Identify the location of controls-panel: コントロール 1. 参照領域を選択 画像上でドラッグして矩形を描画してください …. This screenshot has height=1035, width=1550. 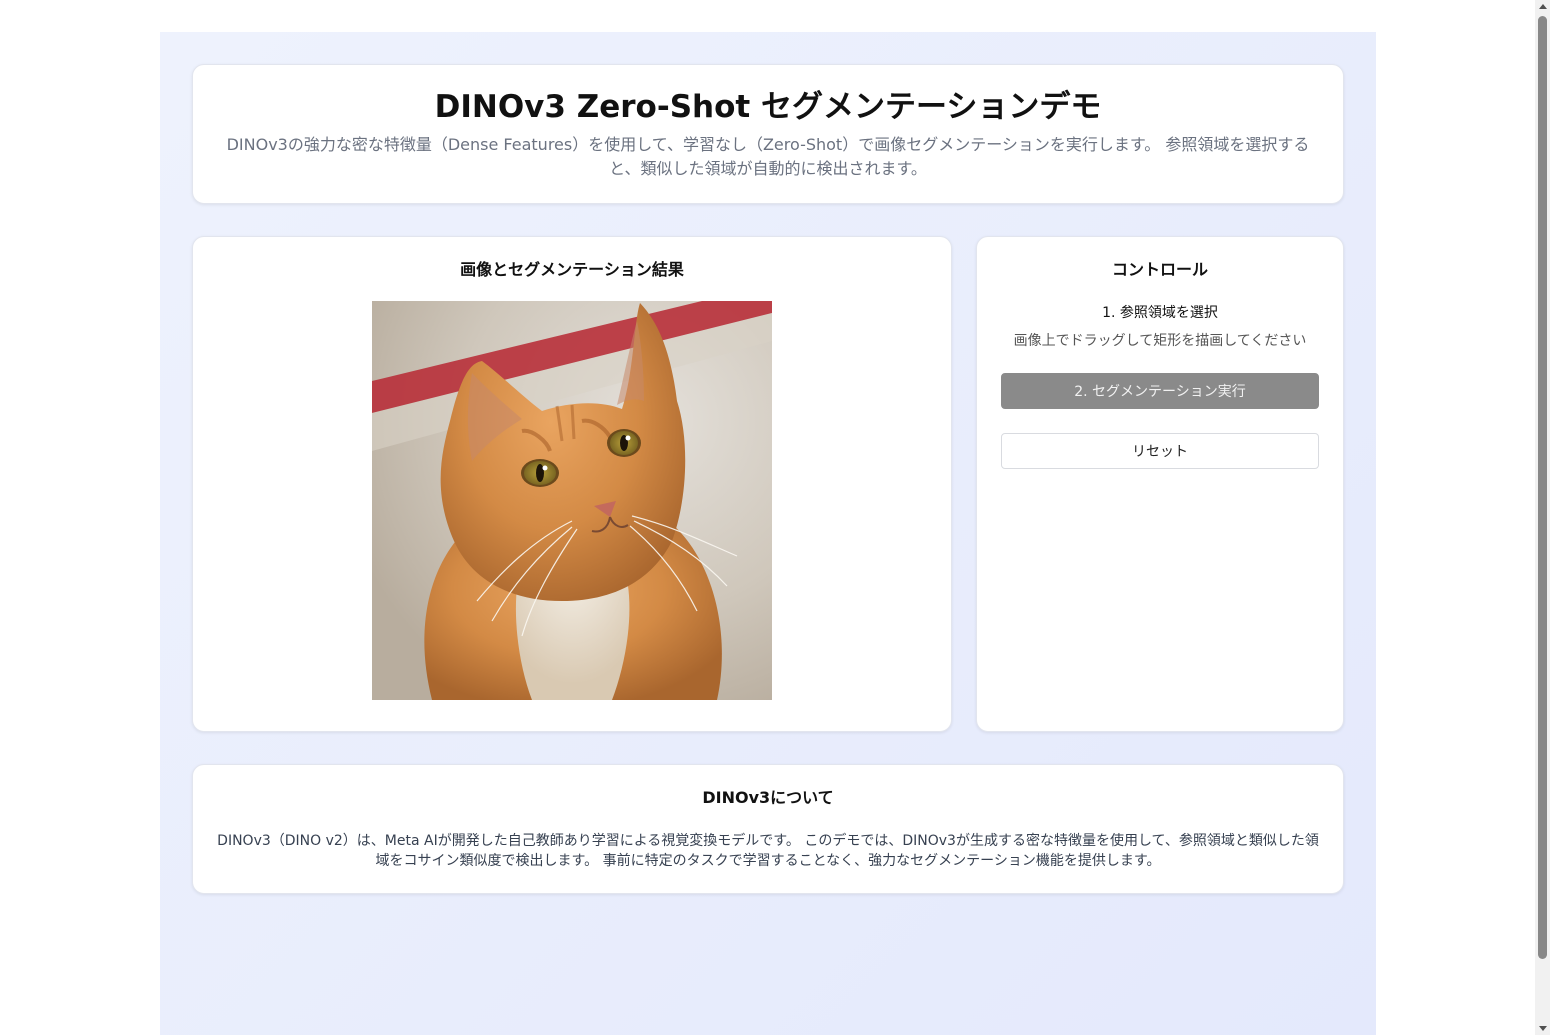
(1160, 484).